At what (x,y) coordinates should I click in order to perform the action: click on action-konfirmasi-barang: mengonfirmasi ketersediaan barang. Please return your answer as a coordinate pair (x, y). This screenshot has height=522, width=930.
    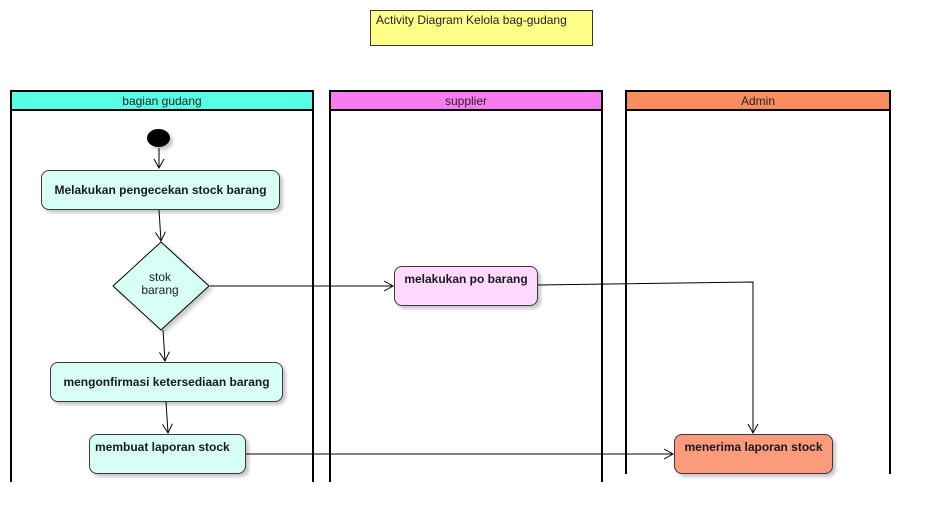
    Looking at the image, I should click on (166, 382).